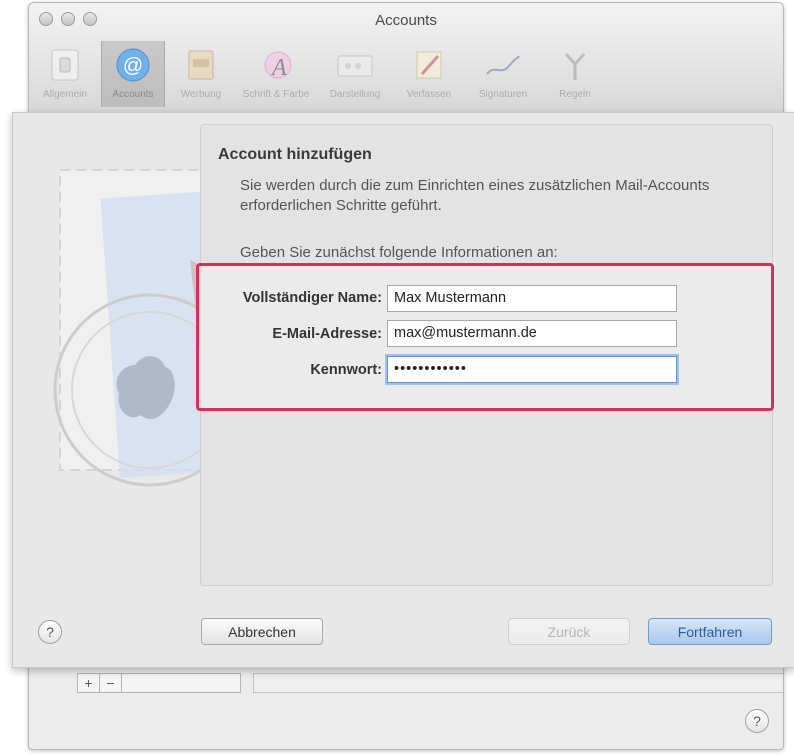 The height and width of the screenshot is (756, 794). I want to click on toolbar-item-schrift-farbe: A Schrift & Farbe, so click(276, 74).